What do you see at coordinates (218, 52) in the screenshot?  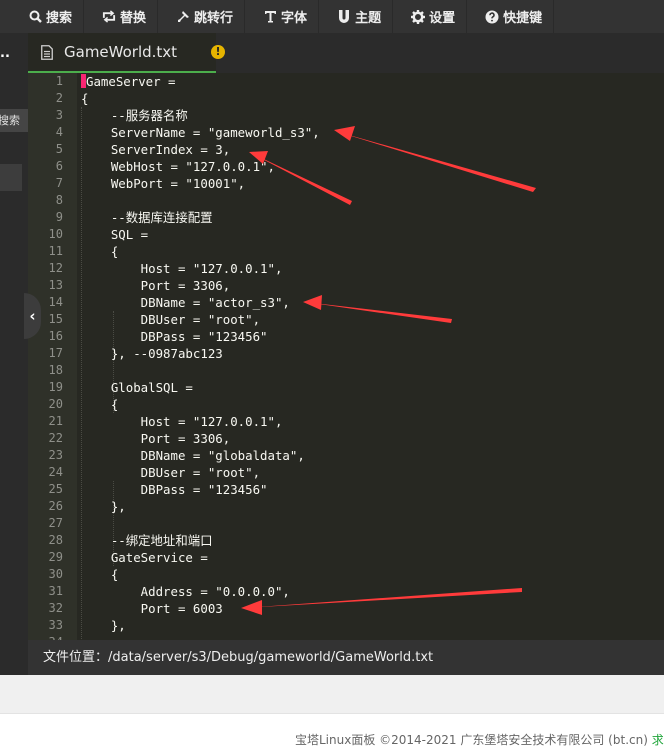 I see `unsaved-warning-icon: !` at bounding box center [218, 52].